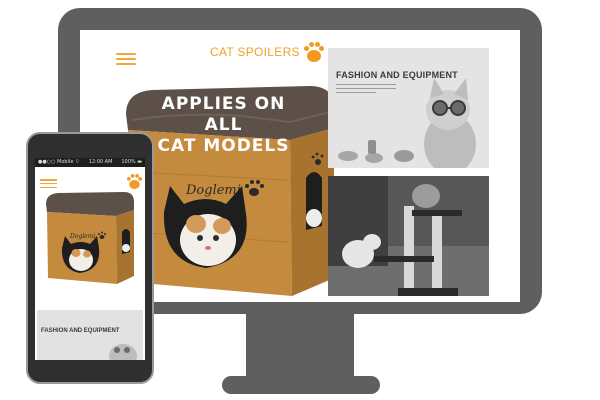  What do you see at coordinates (223, 114) in the screenshot?
I see `headline-line-1: APPLIES ON ALL` at bounding box center [223, 114].